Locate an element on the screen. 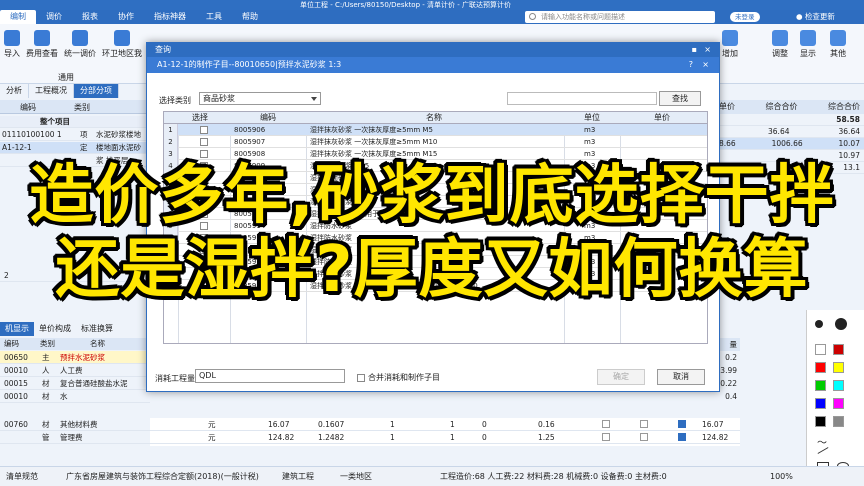 The width and height of the screenshot is (864, 486). toolbar-other: 其他 is located at coordinates (838, 44).